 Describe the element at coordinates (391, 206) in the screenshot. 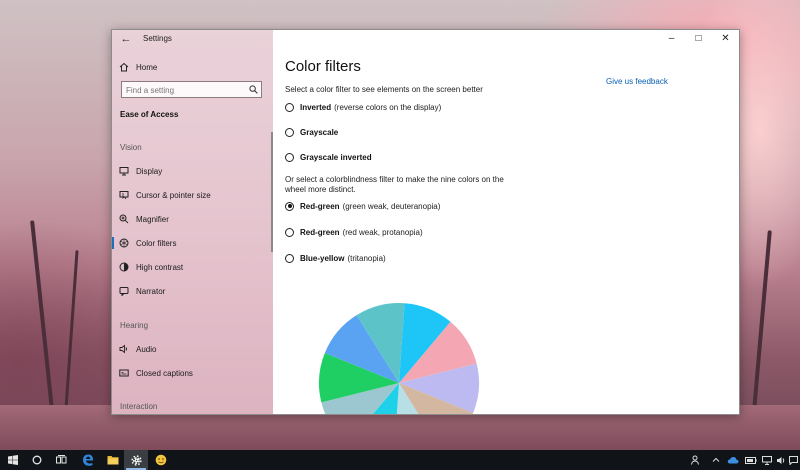

I see `option-note: (green weak, deuteranopia)` at that location.